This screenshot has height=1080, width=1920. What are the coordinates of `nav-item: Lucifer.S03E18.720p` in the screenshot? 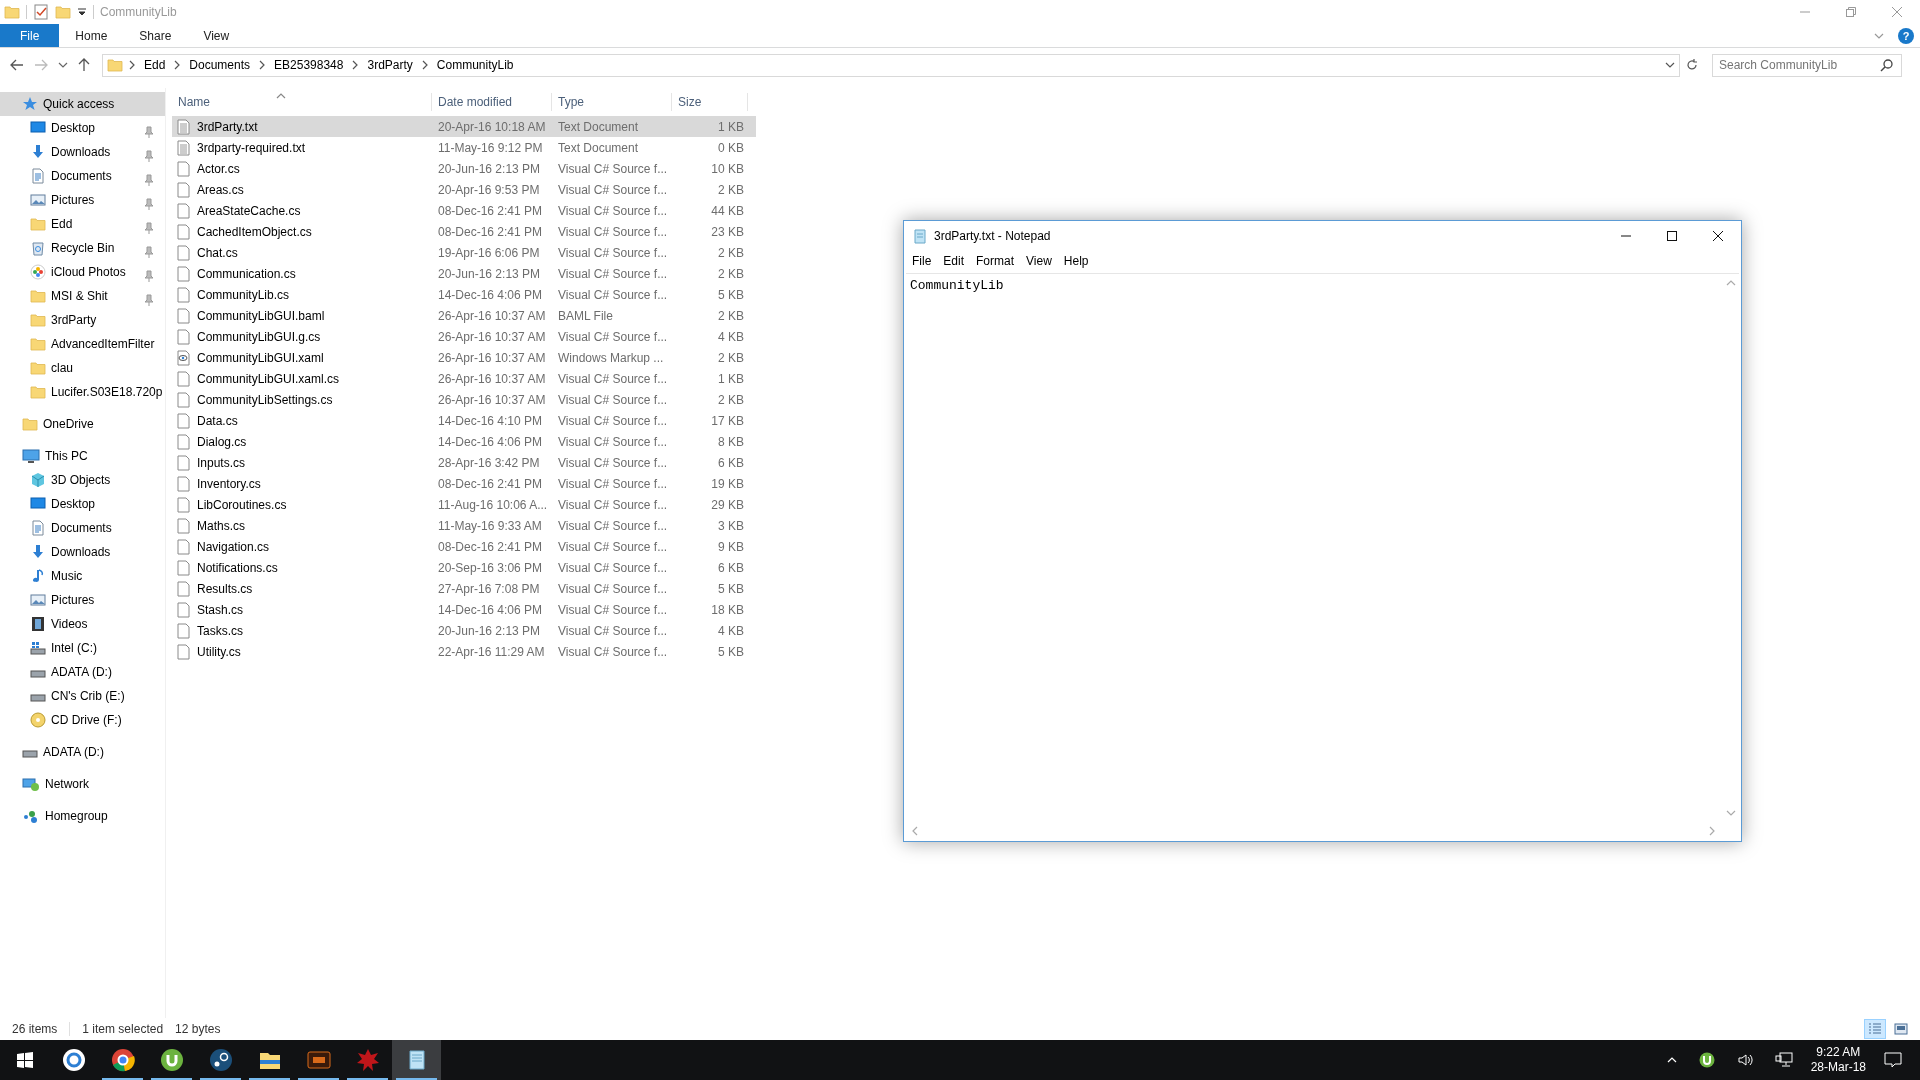 It's located at (82, 392).